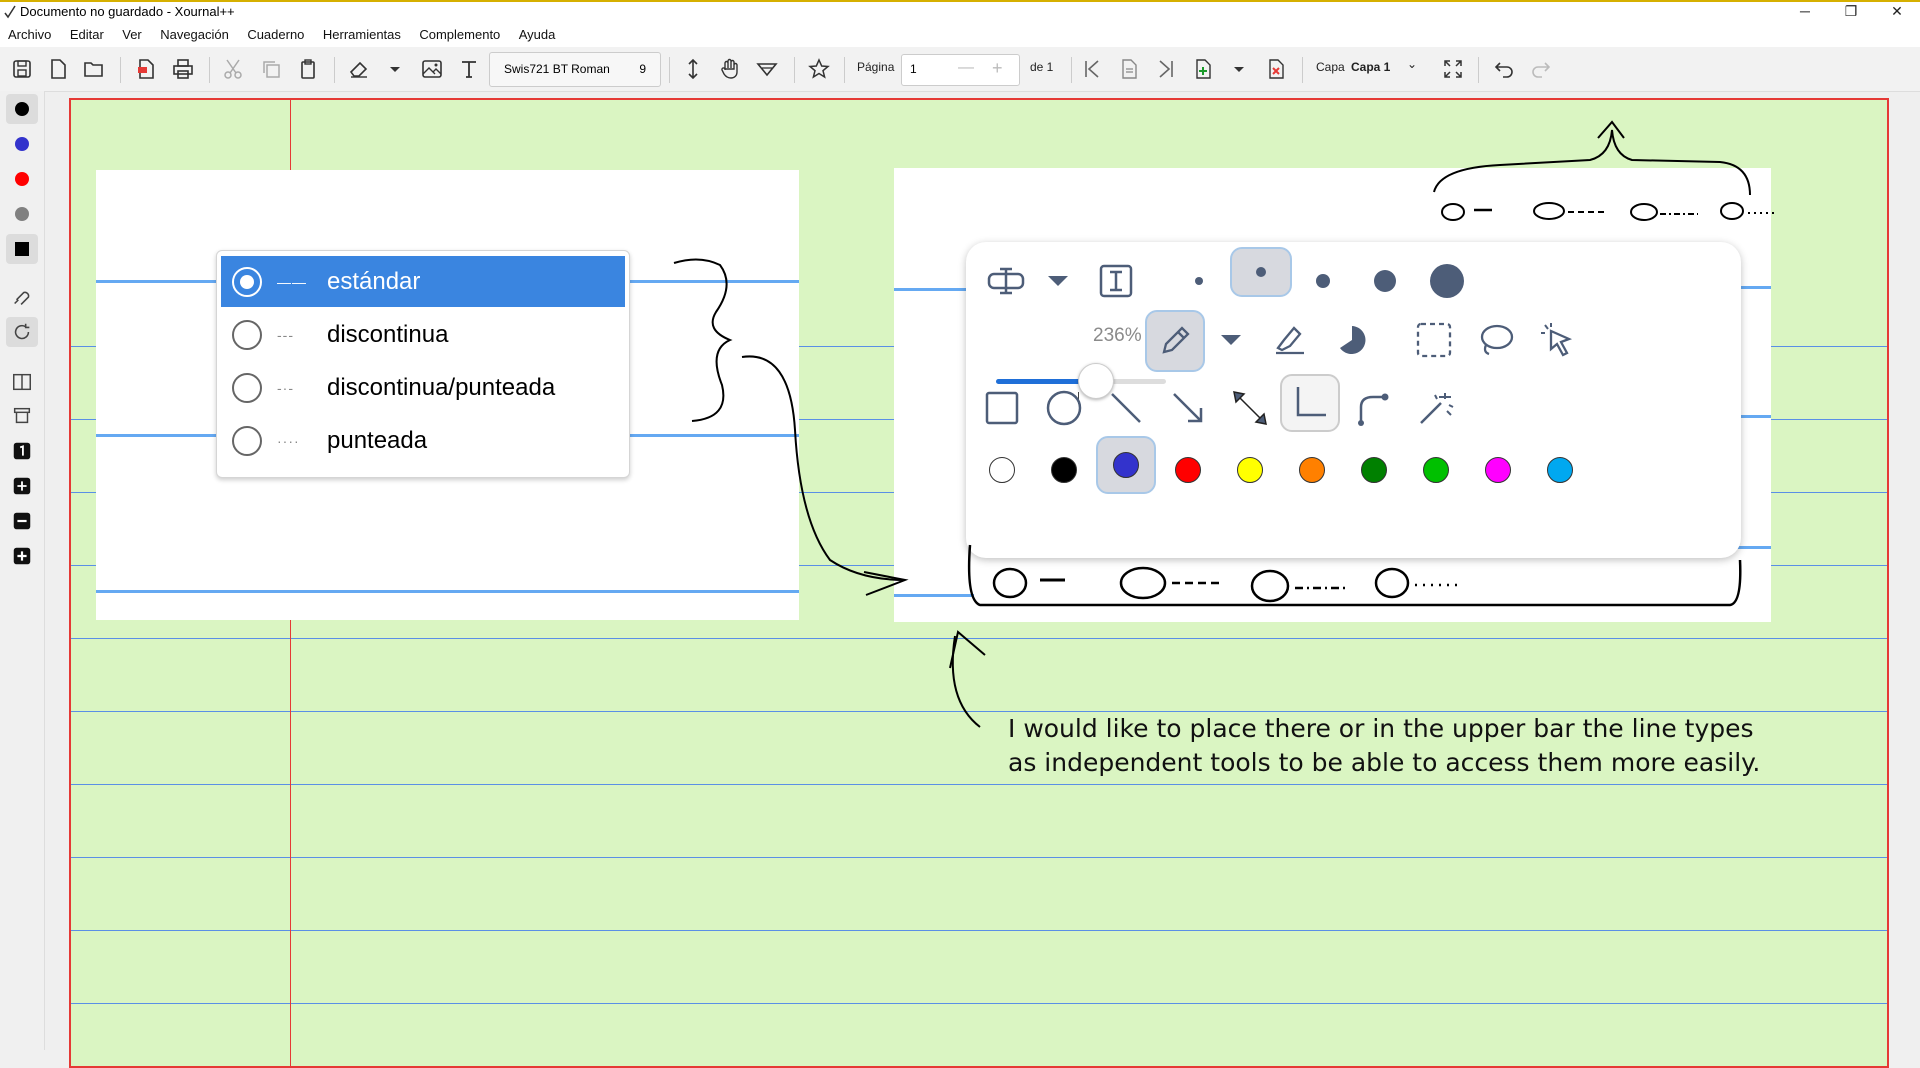  I want to click on eraser-tool-button, so click(1352, 340).